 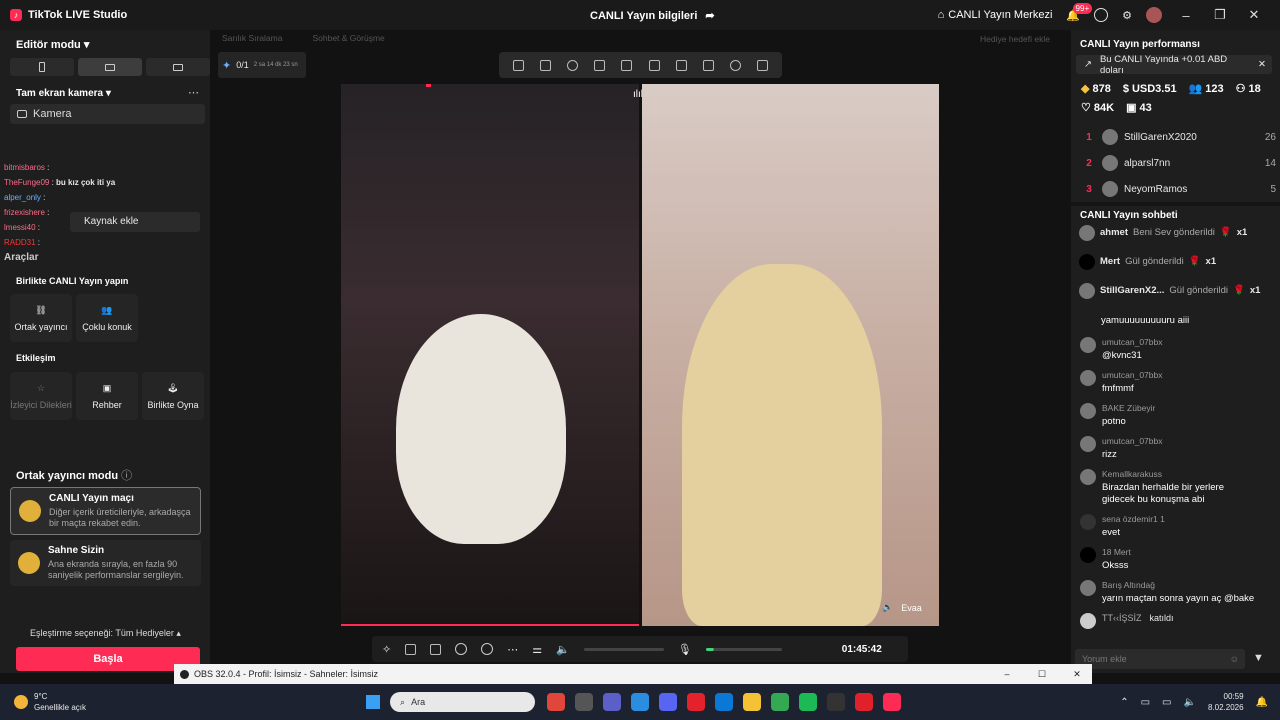 What do you see at coordinates (995, 15) in the screenshot?
I see `live-center-link: ⌂ CANLI Yayın Merkezi` at bounding box center [995, 15].